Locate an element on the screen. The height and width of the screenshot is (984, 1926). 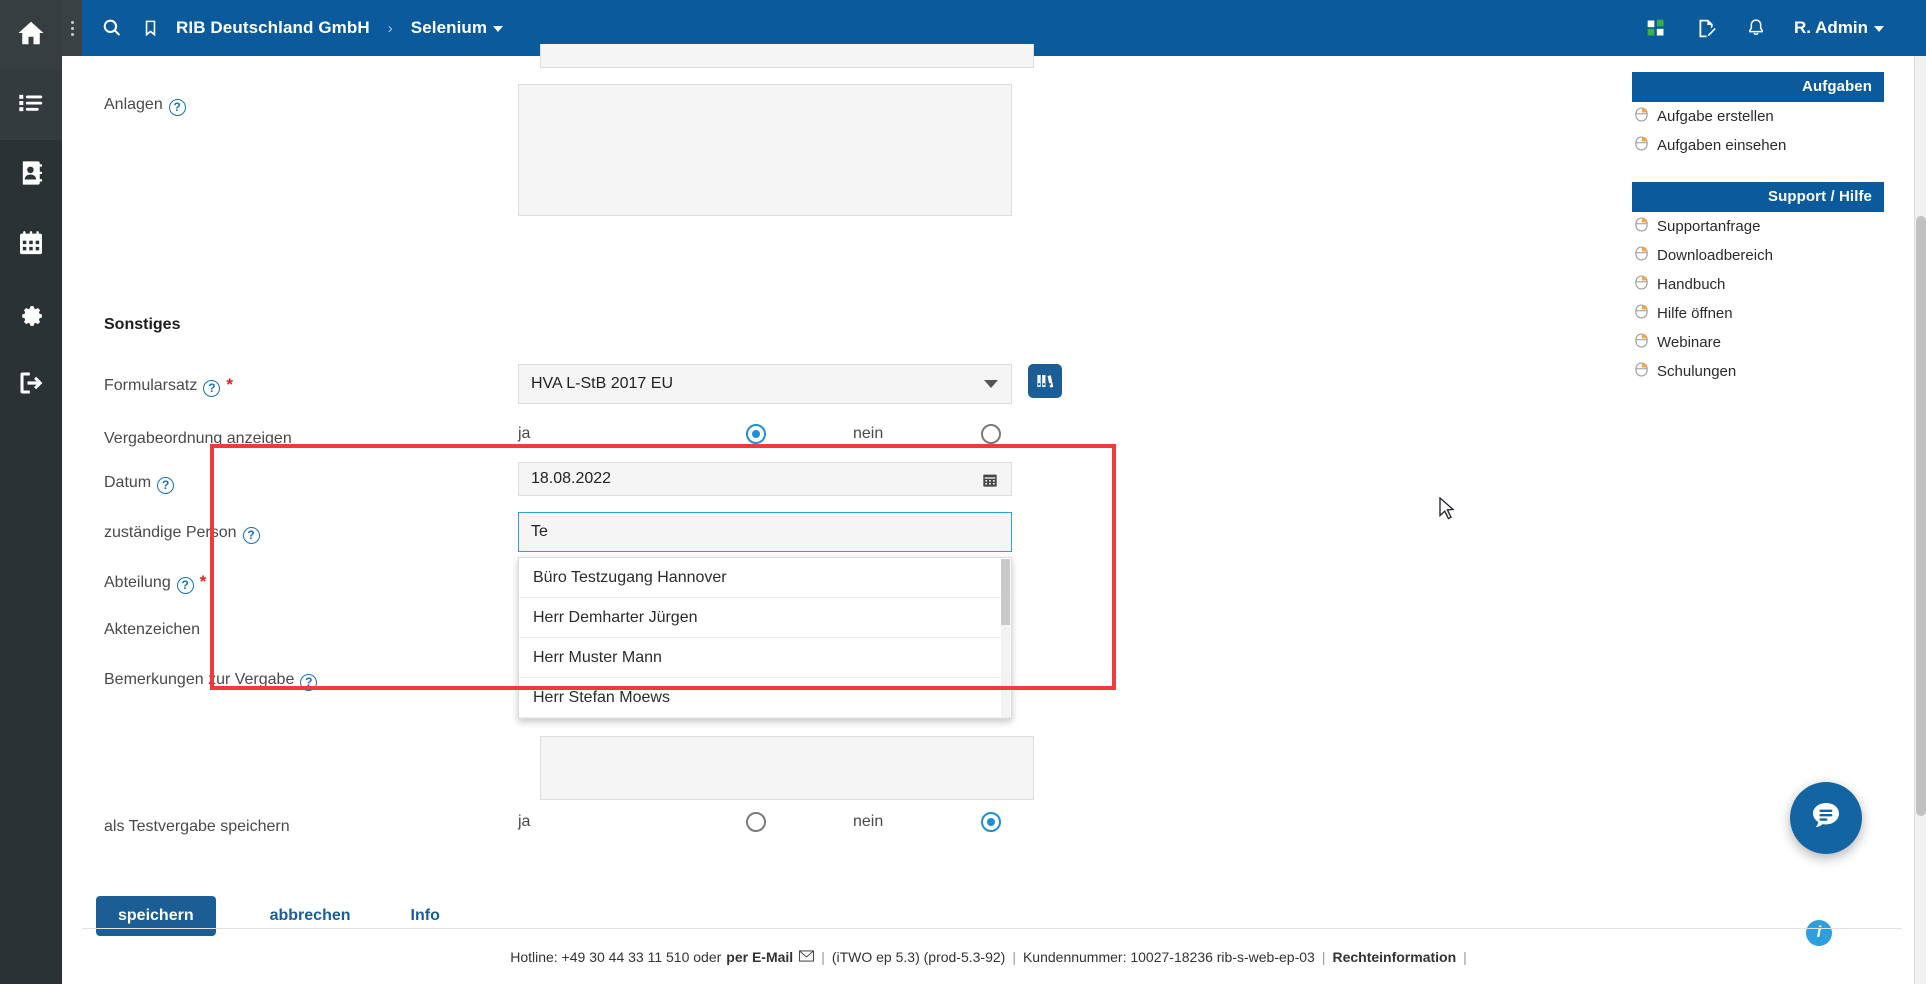
sidebar-item-calendar is located at coordinates (31, 245).